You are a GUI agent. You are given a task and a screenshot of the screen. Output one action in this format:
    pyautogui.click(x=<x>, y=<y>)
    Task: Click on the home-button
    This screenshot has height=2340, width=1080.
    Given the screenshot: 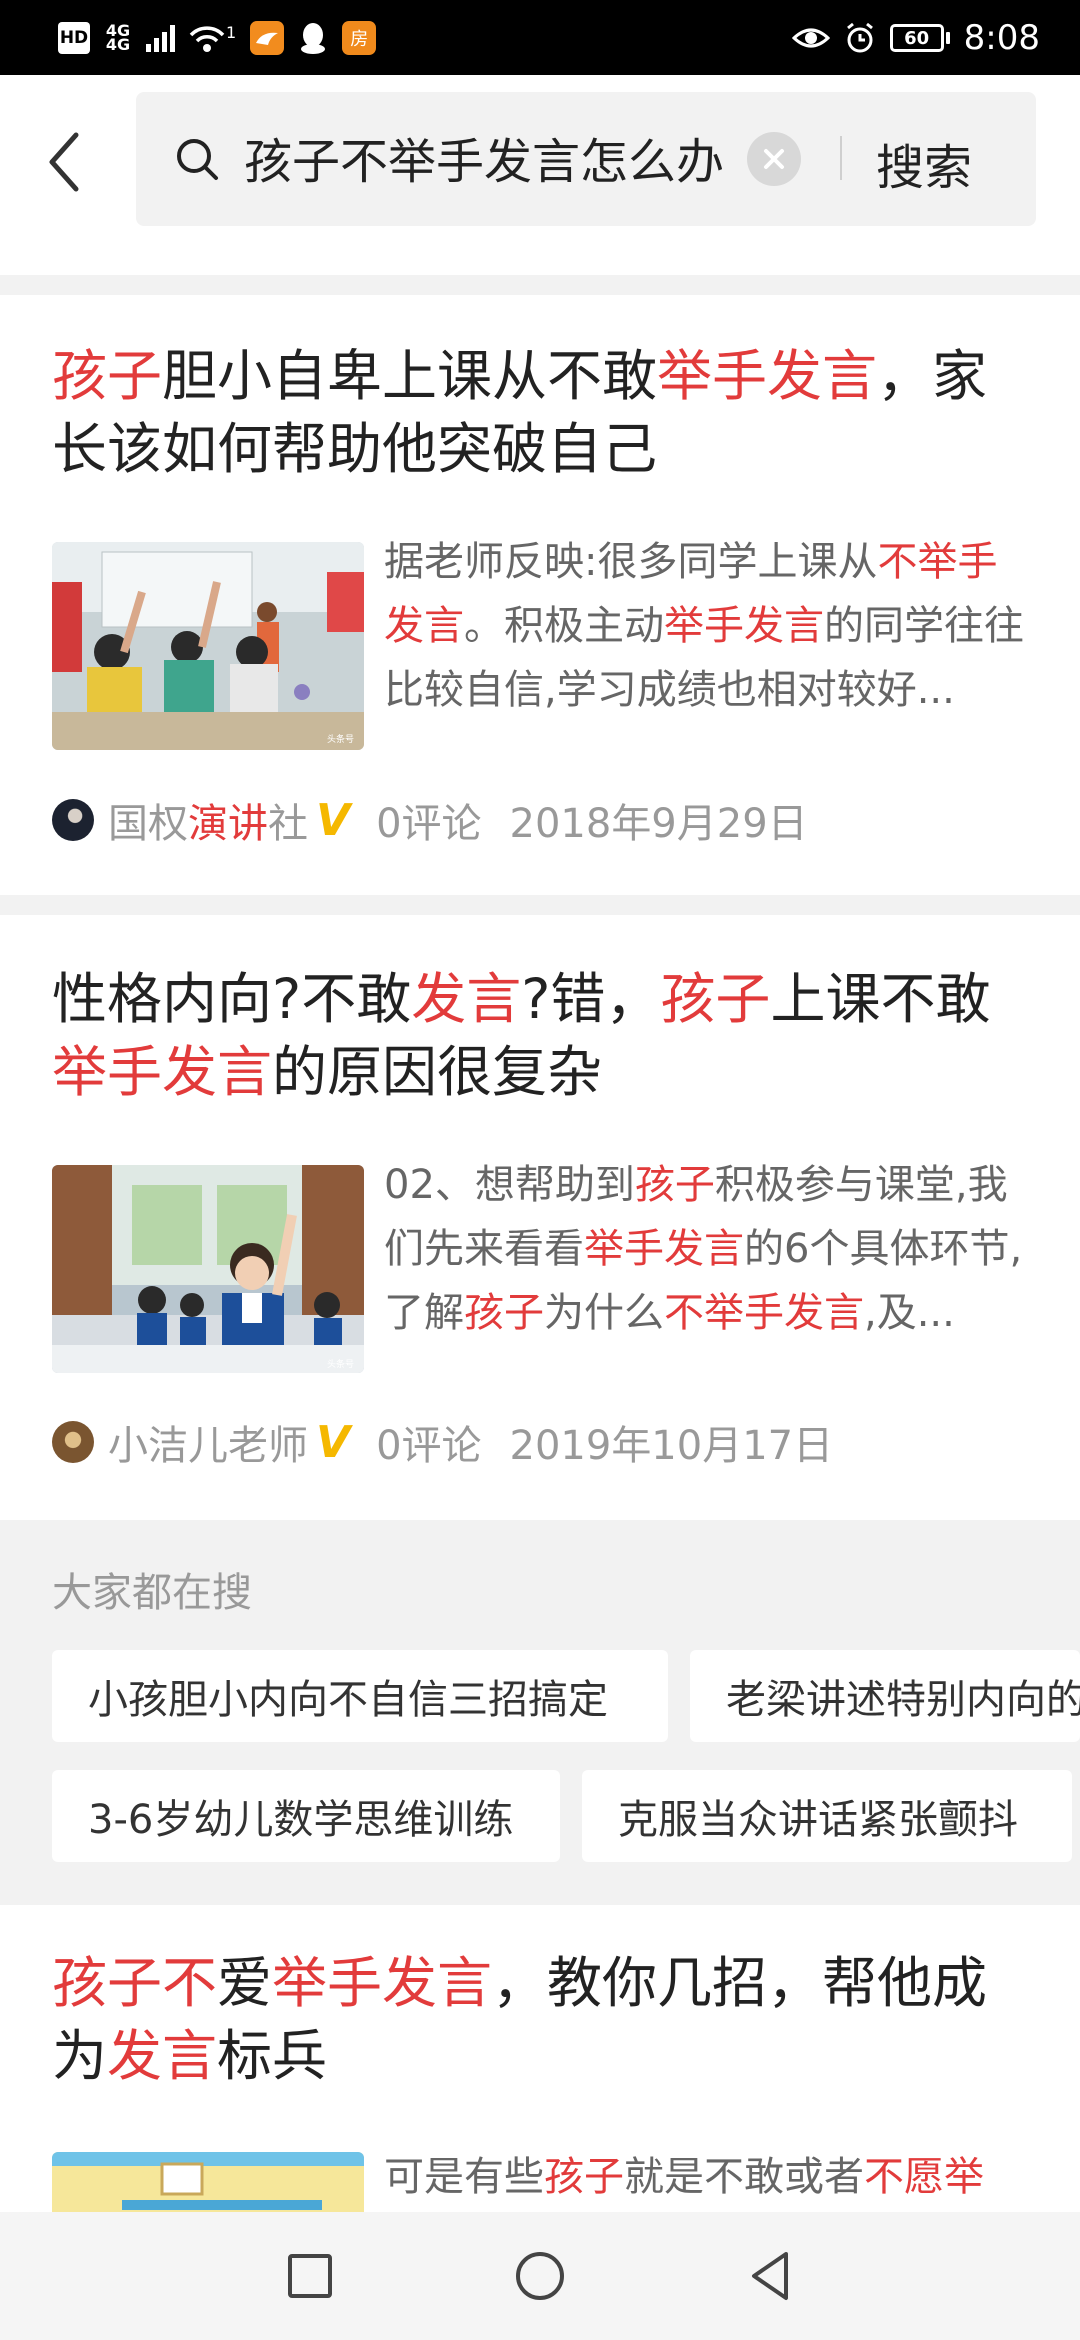 What is the action you would take?
    pyautogui.click(x=540, y=2276)
    